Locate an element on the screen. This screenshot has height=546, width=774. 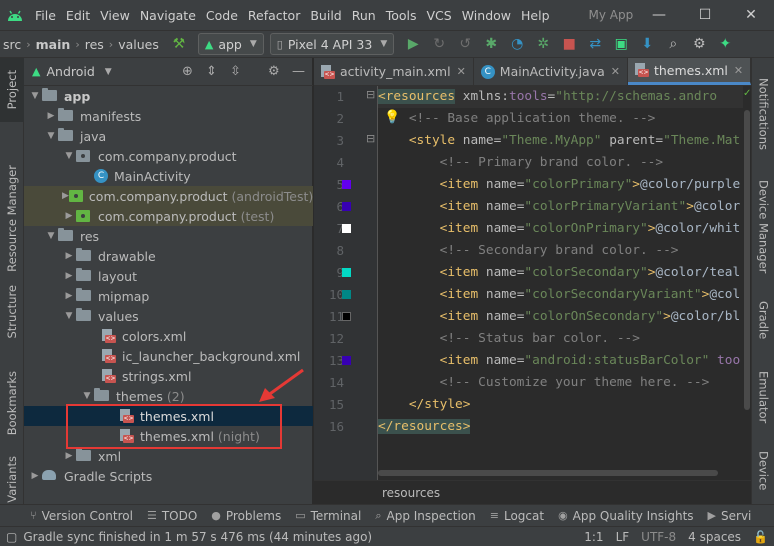
breadcrumb-main: main is located at coordinates (53, 44).